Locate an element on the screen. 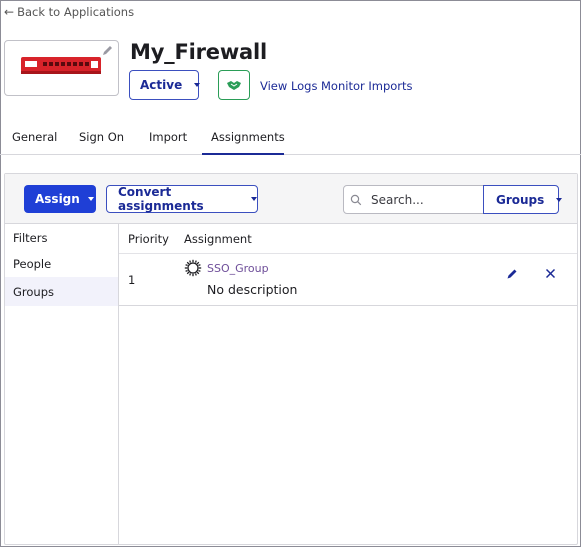 The height and width of the screenshot is (547, 581). filter-groups: Groups is located at coordinates (61, 291).